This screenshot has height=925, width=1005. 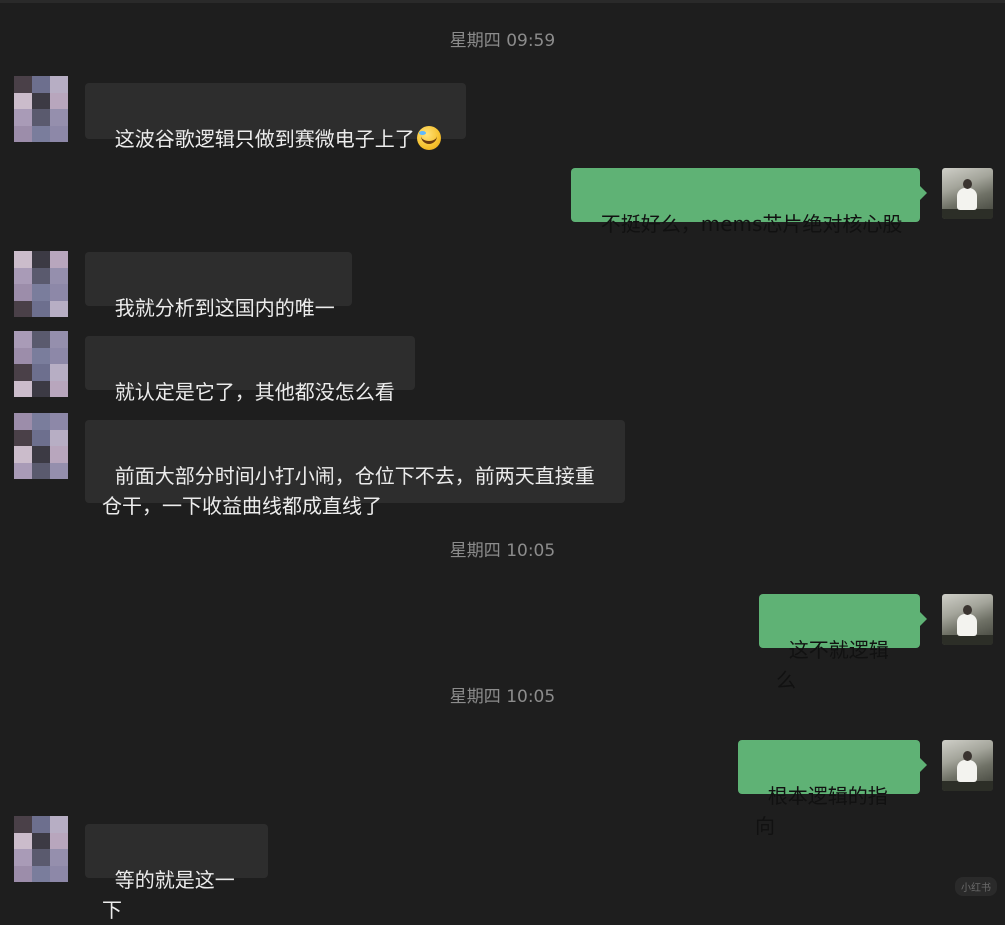 I want to click on timestamp: 星期四 09:59, so click(x=502, y=41).